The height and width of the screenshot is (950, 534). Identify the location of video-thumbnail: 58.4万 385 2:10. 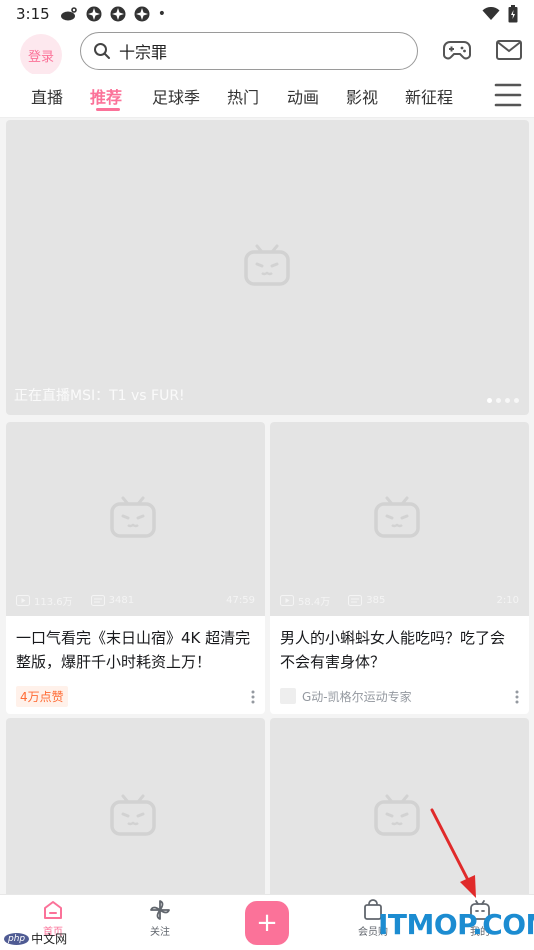
(399, 519).